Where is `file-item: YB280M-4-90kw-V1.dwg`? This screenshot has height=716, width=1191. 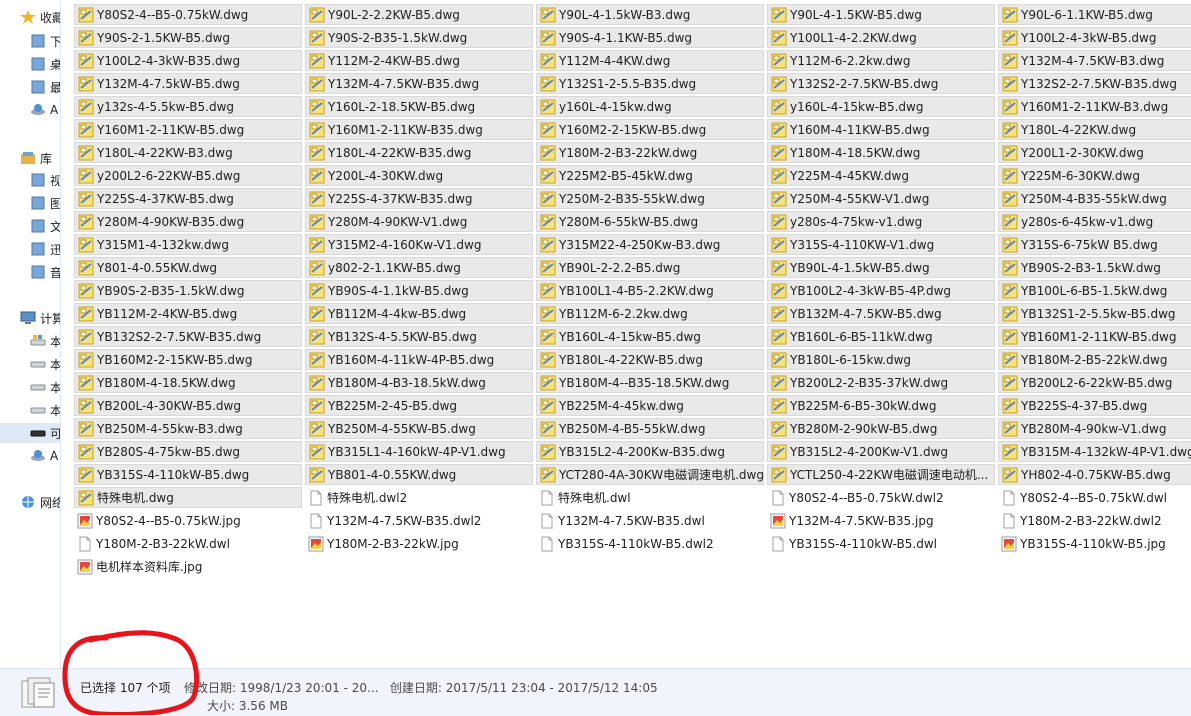 file-item: YB280M-4-90kw-V1.dwg is located at coordinates (1094, 428).